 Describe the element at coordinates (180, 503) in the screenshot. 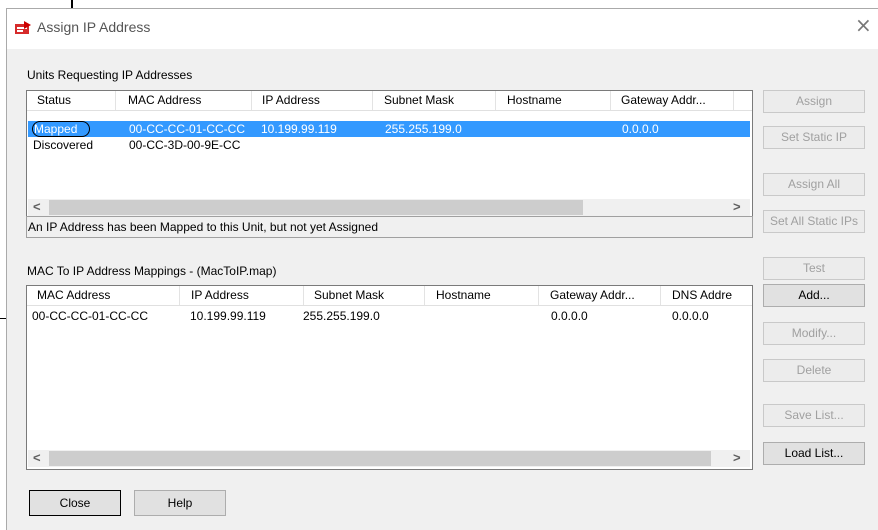

I see `help-button: Help` at that location.